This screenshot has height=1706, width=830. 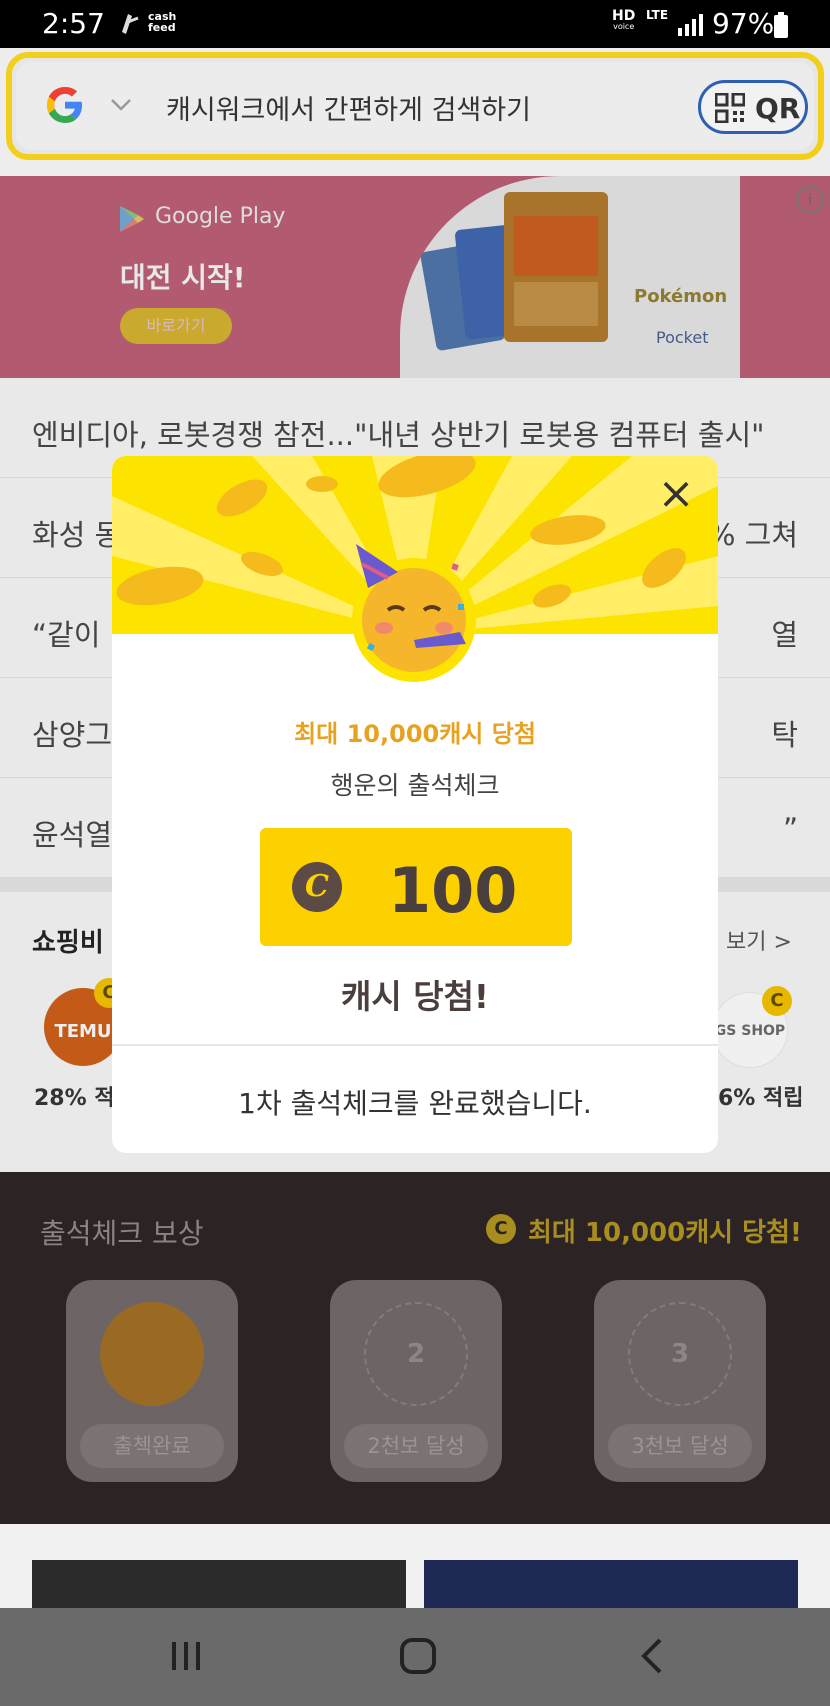 I want to click on battery-percent: 97%, so click(x=743, y=23).